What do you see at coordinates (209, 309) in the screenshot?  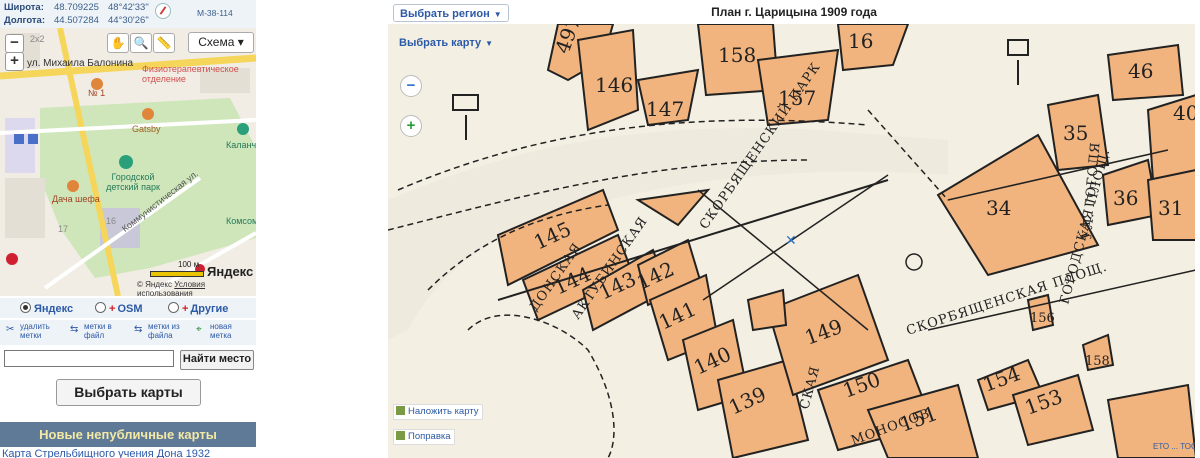 I see `provider-others-label: Другие` at bounding box center [209, 309].